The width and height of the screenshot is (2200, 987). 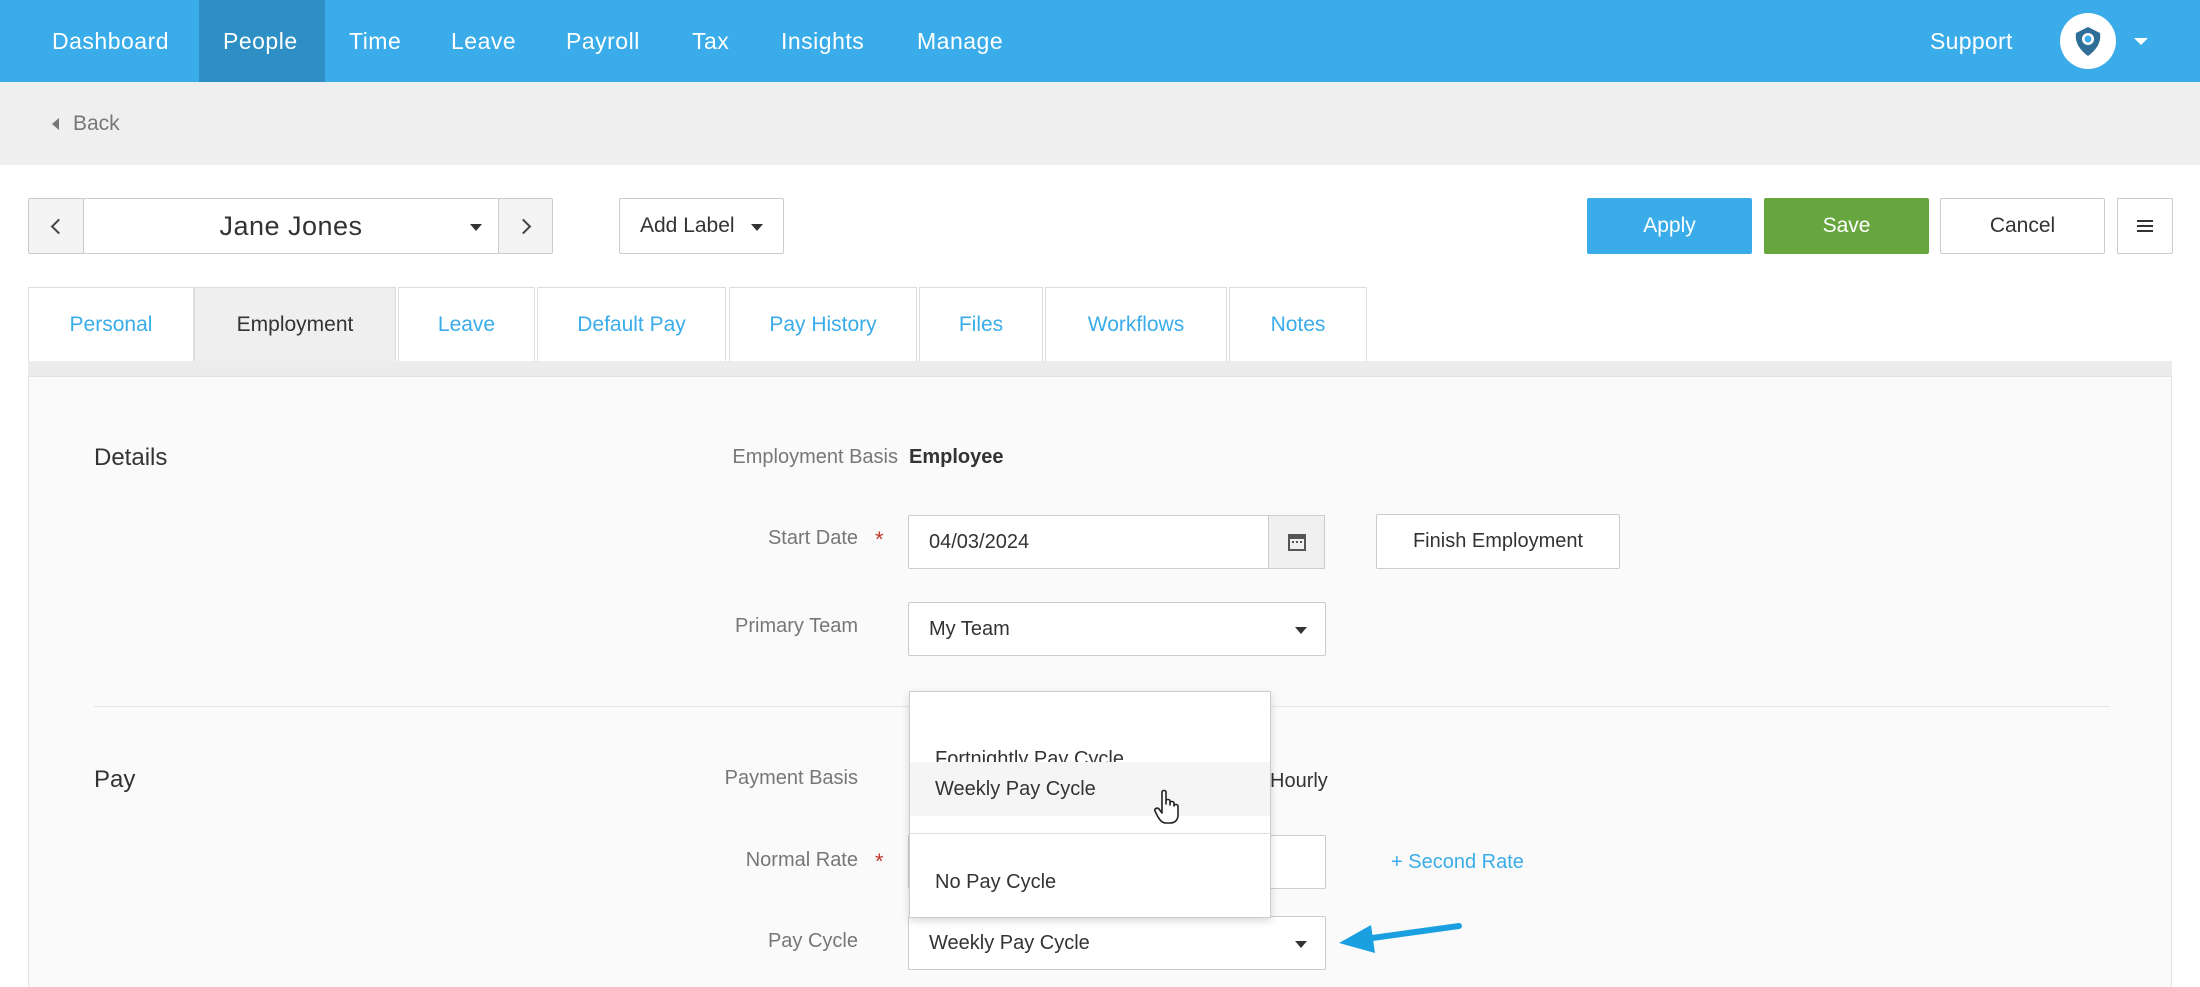 What do you see at coordinates (1298, 324) in the screenshot?
I see `tab-notes: Notes` at bounding box center [1298, 324].